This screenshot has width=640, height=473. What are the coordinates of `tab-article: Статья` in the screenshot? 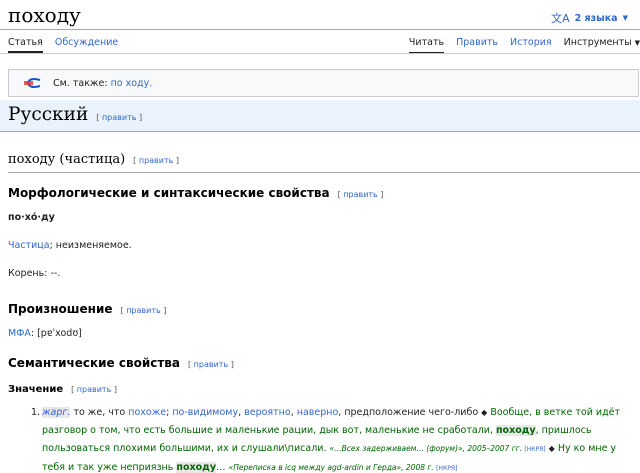 It's located at (25, 45).